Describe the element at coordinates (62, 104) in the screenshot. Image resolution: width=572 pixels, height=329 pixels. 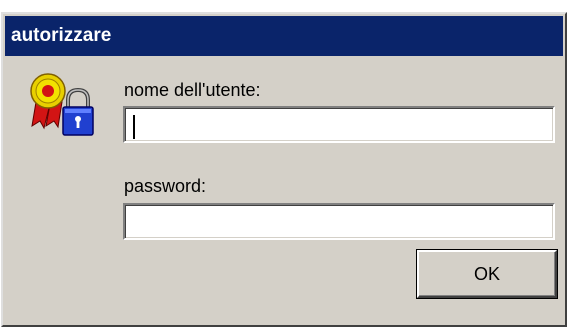
I see `ribbon-lock-icon` at that location.